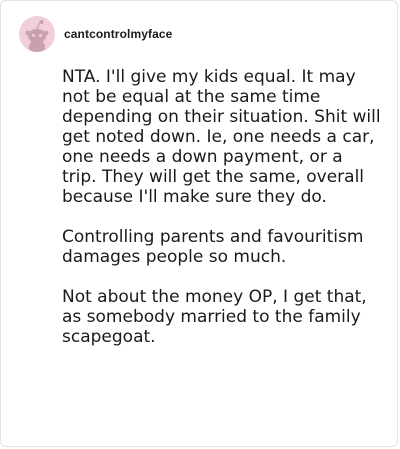 This screenshot has height=449, width=400. I want to click on reddit-snoo-avatar-icon, so click(37, 34).